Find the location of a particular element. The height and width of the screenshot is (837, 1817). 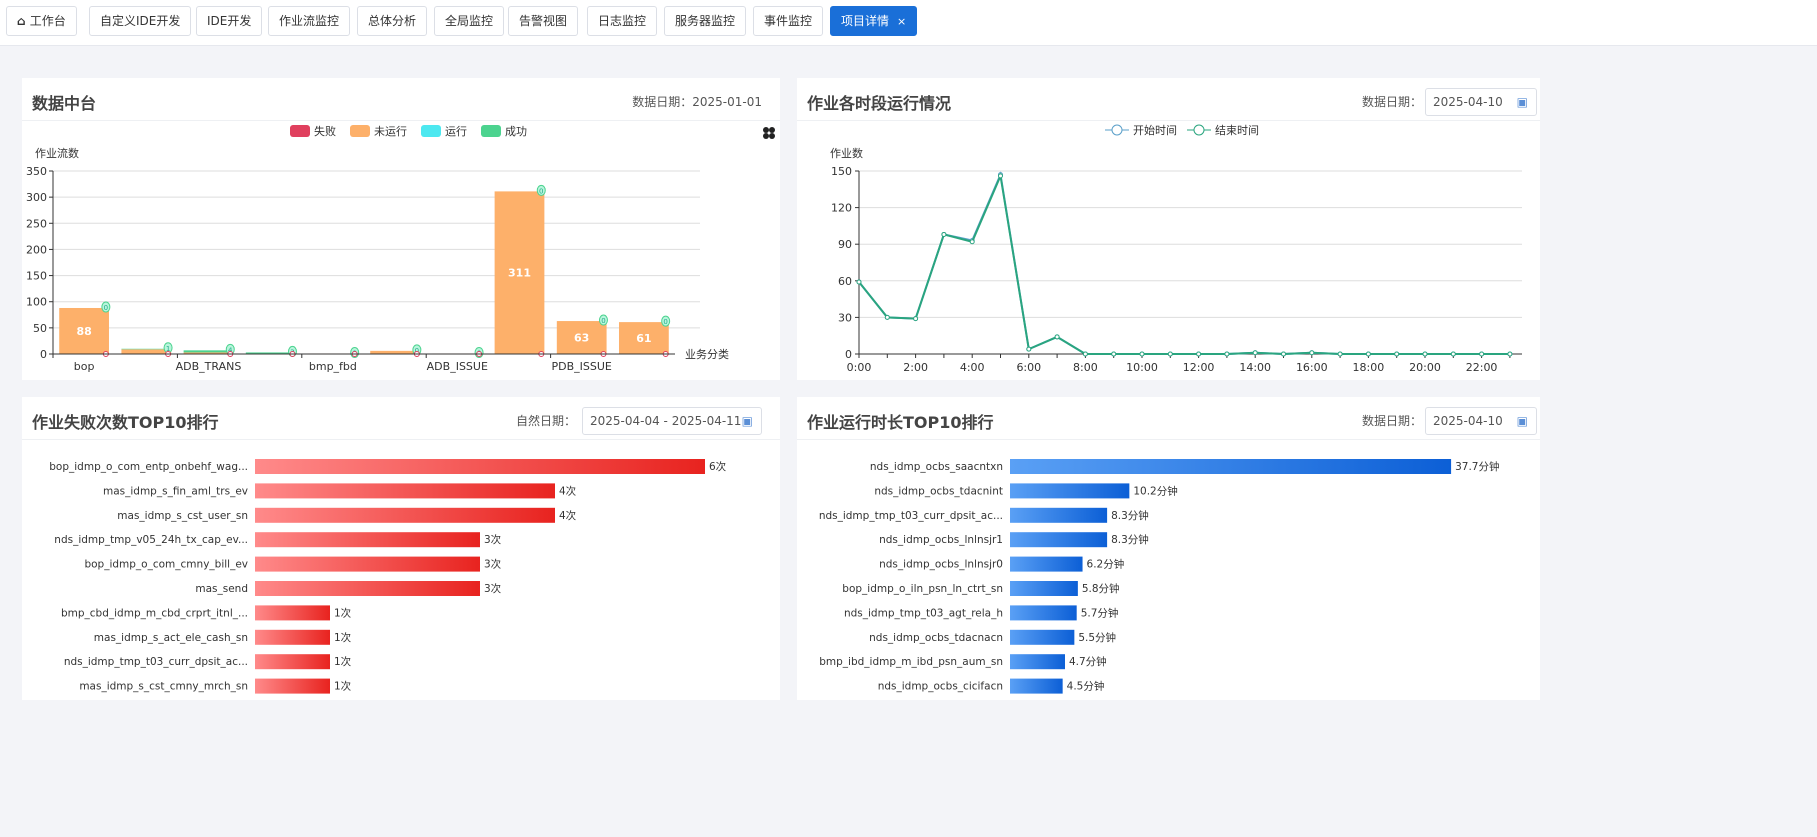

x-tick-label: 4:00 is located at coordinates (972, 367).